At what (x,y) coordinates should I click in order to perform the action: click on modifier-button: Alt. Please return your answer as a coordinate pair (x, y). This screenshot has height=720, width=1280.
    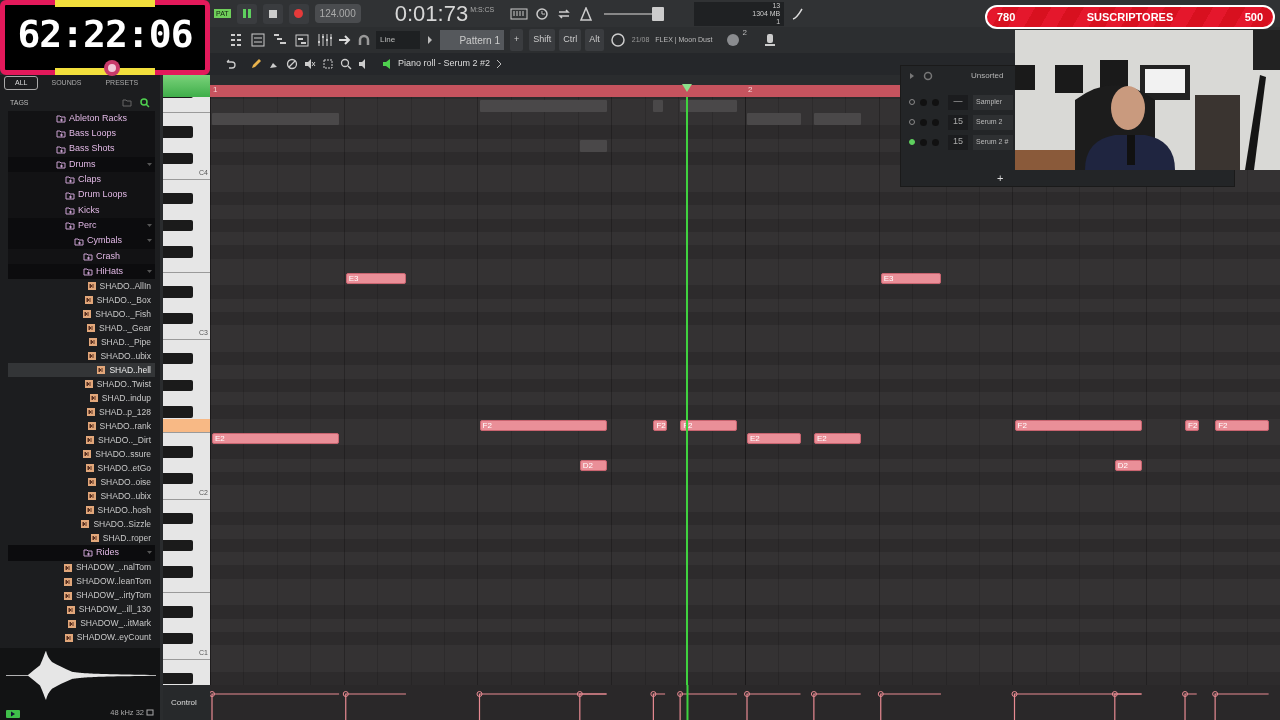
    Looking at the image, I should click on (594, 40).